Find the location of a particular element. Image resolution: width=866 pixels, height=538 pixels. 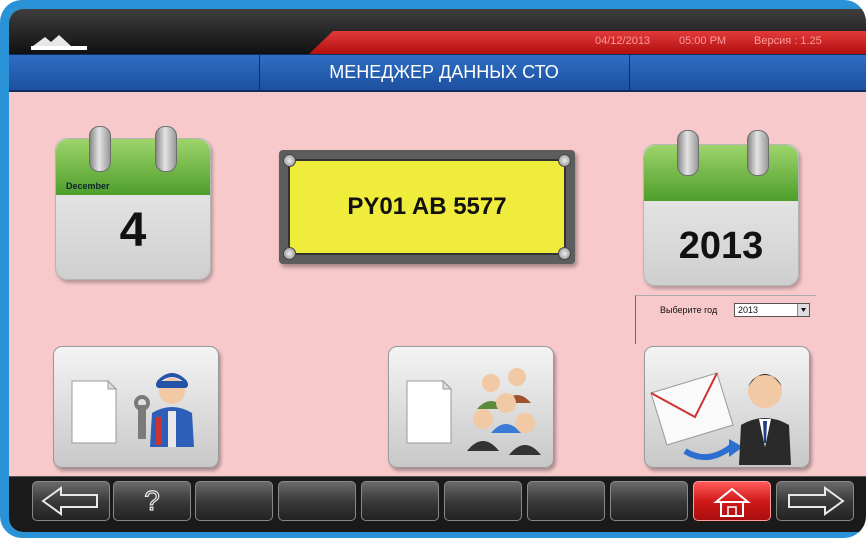

home-button is located at coordinates (732, 501).